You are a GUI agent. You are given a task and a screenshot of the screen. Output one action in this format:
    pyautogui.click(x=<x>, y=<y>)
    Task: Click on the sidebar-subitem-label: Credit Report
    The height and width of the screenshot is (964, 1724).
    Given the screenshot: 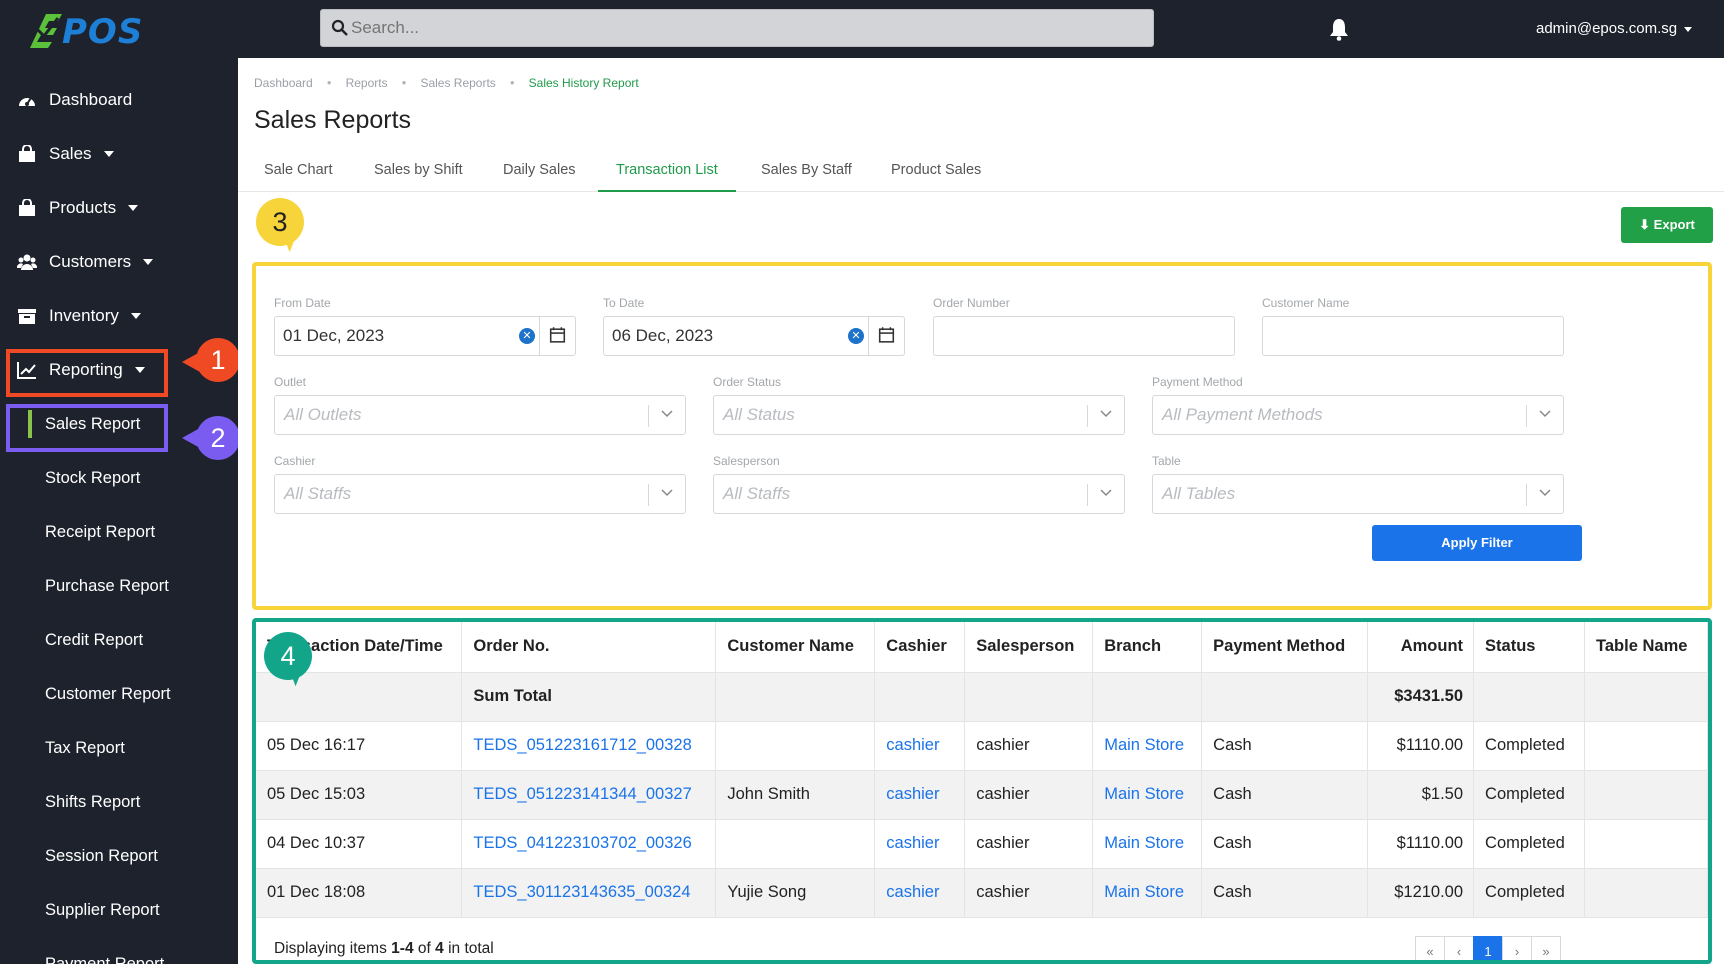 What is the action you would take?
    pyautogui.click(x=94, y=639)
    